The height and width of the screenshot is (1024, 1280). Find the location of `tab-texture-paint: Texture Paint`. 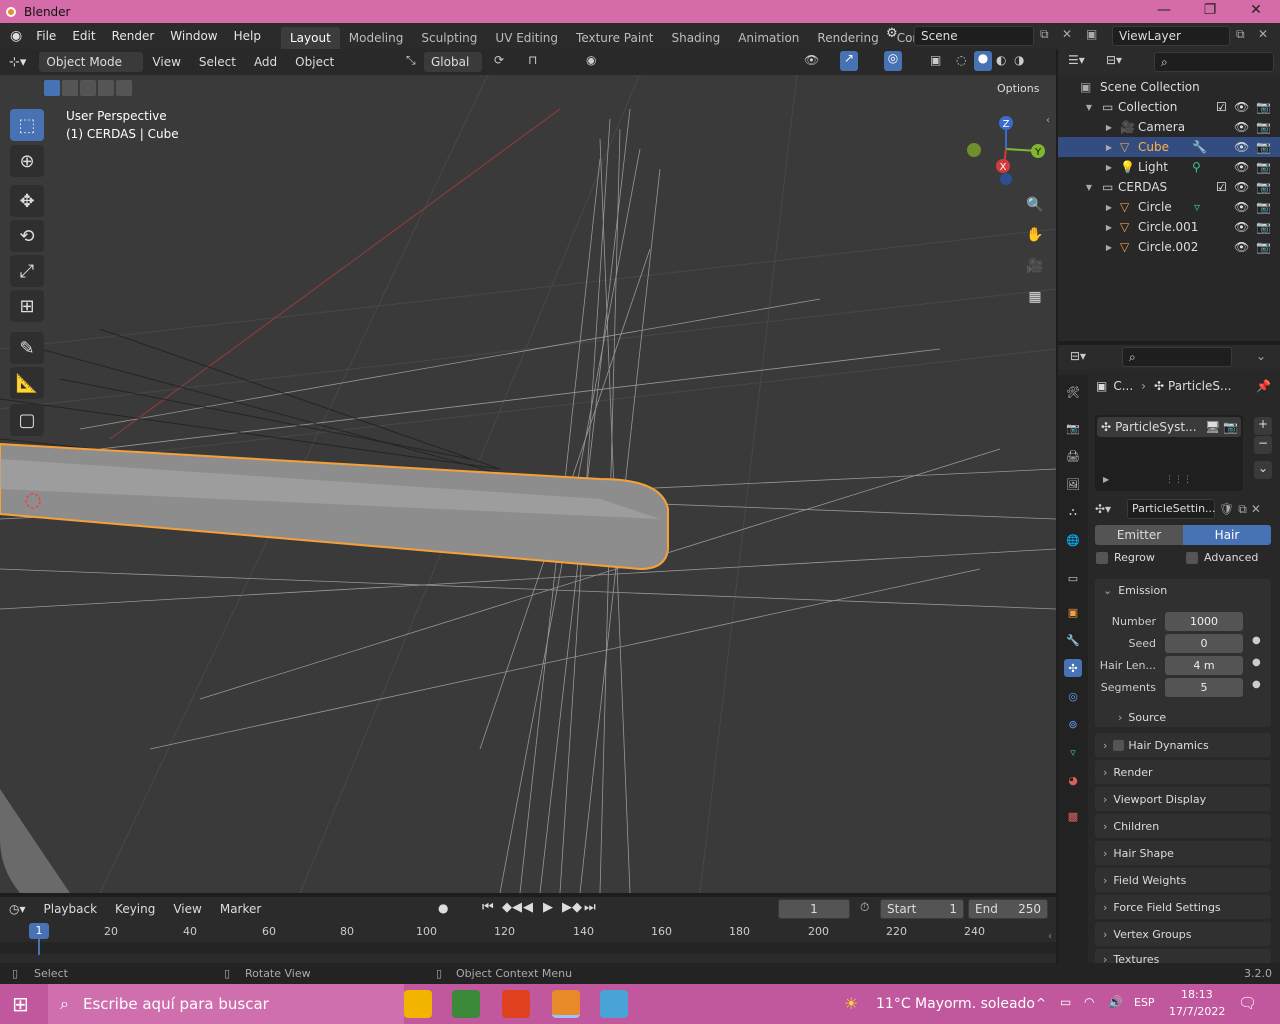

tab-texture-paint: Texture Paint is located at coordinates (614, 38).